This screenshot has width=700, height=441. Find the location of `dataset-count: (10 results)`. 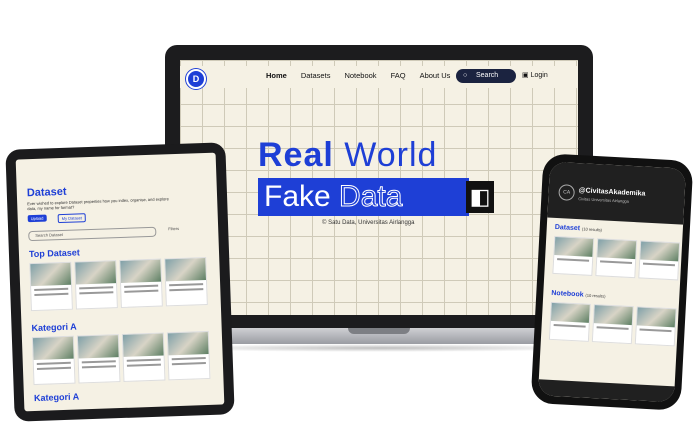

dataset-count: (10 results) is located at coordinates (592, 229).